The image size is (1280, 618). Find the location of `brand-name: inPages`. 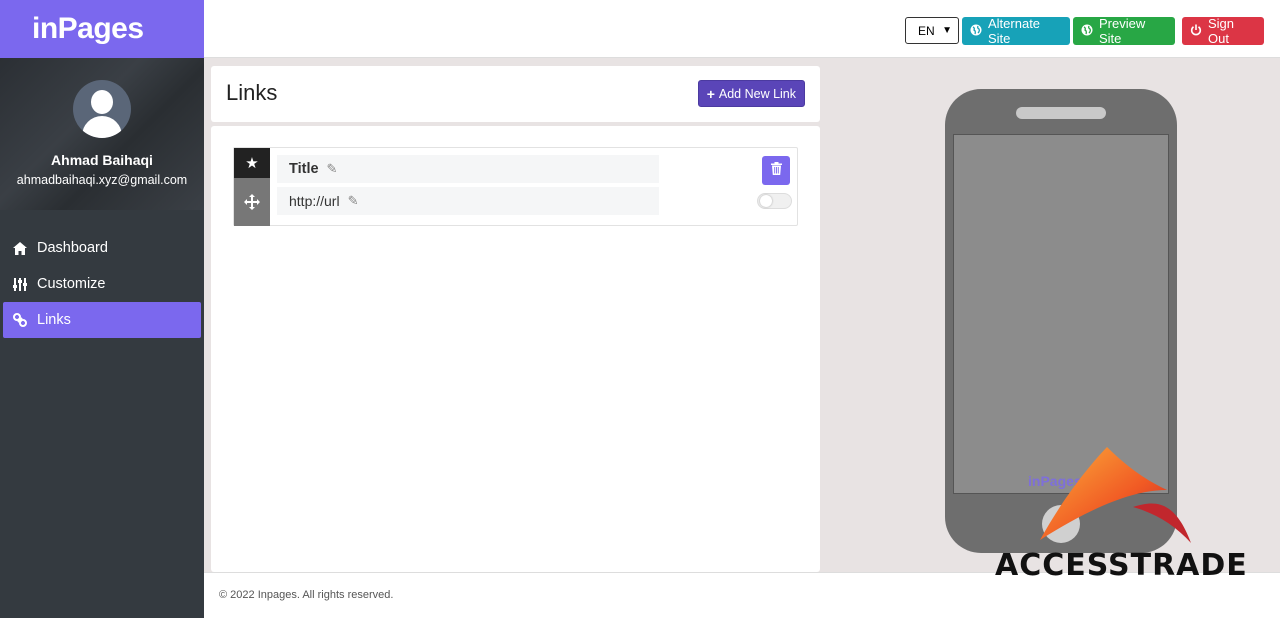

brand-name: inPages is located at coordinates (88, 28).